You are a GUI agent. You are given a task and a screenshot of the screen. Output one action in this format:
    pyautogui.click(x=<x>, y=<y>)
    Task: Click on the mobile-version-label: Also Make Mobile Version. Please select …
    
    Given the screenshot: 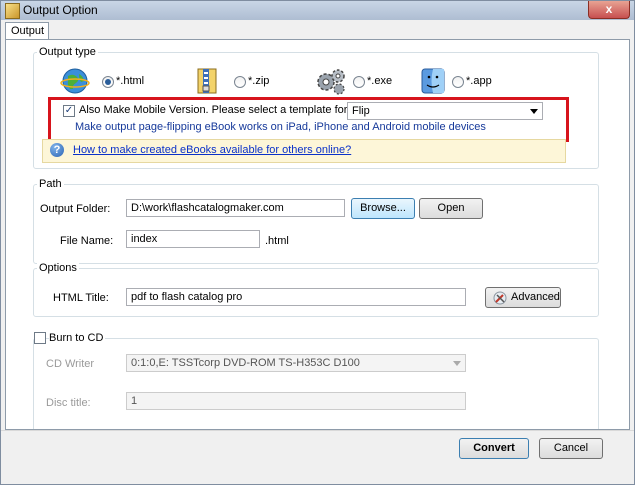 What is the action you would take?
    pyautogui.click(x=232, y=110)
    